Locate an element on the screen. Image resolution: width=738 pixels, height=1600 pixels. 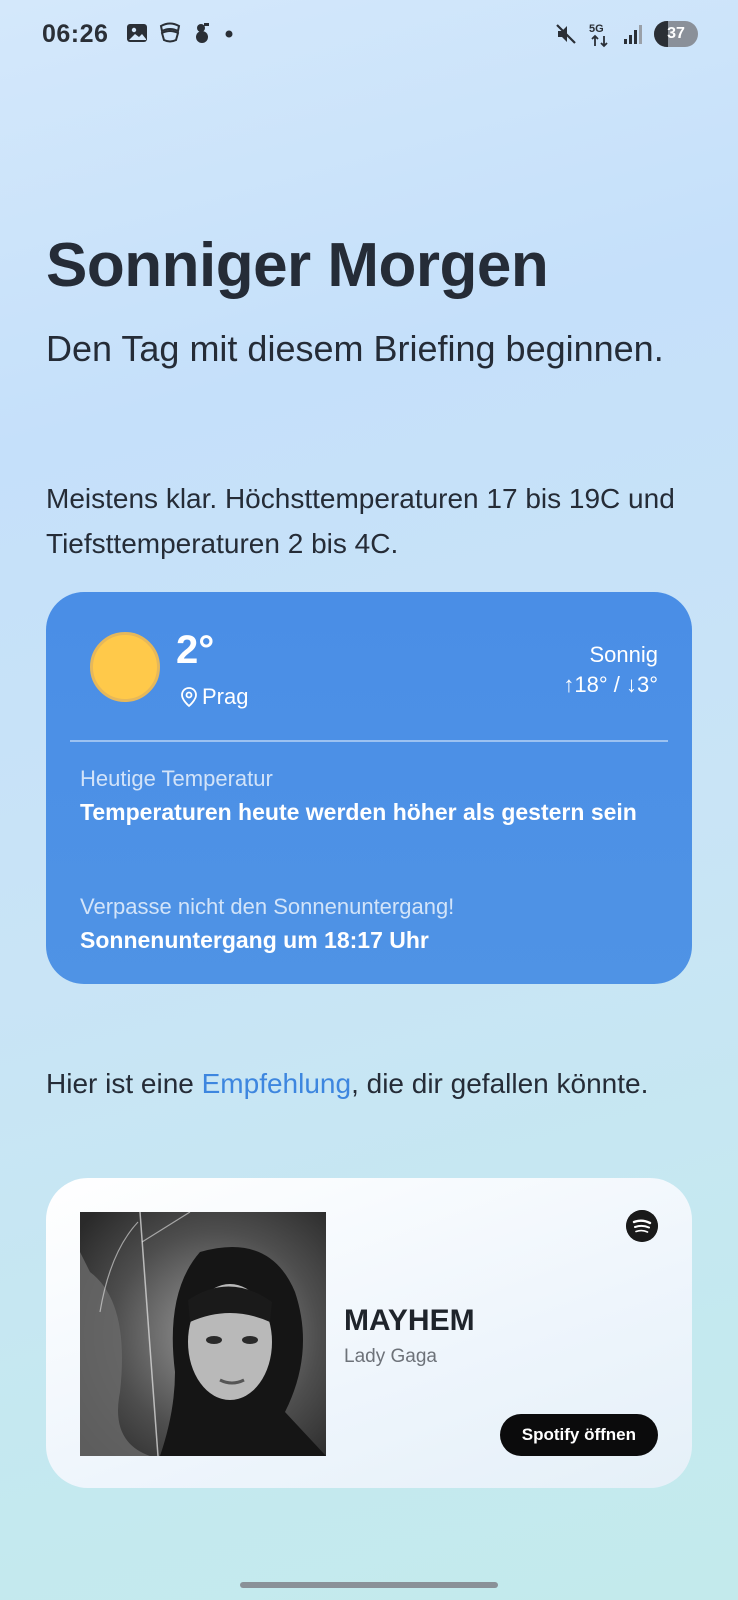
location-pin-icon is located at coordinates (189, 697).